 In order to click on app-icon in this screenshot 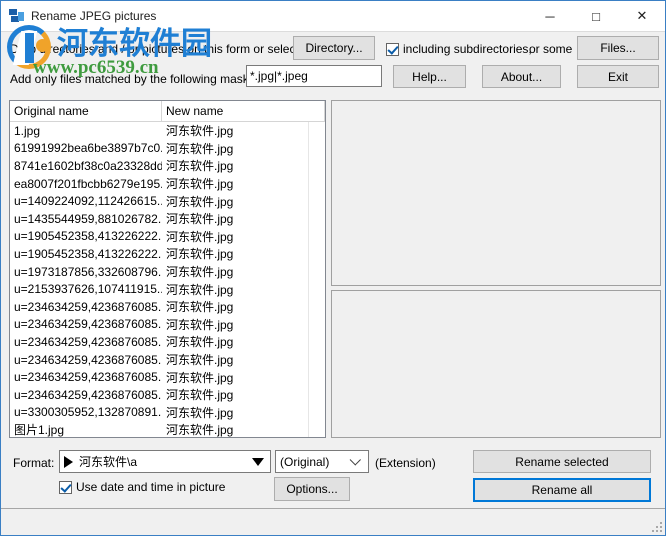, I will do `click(17, 16)`.